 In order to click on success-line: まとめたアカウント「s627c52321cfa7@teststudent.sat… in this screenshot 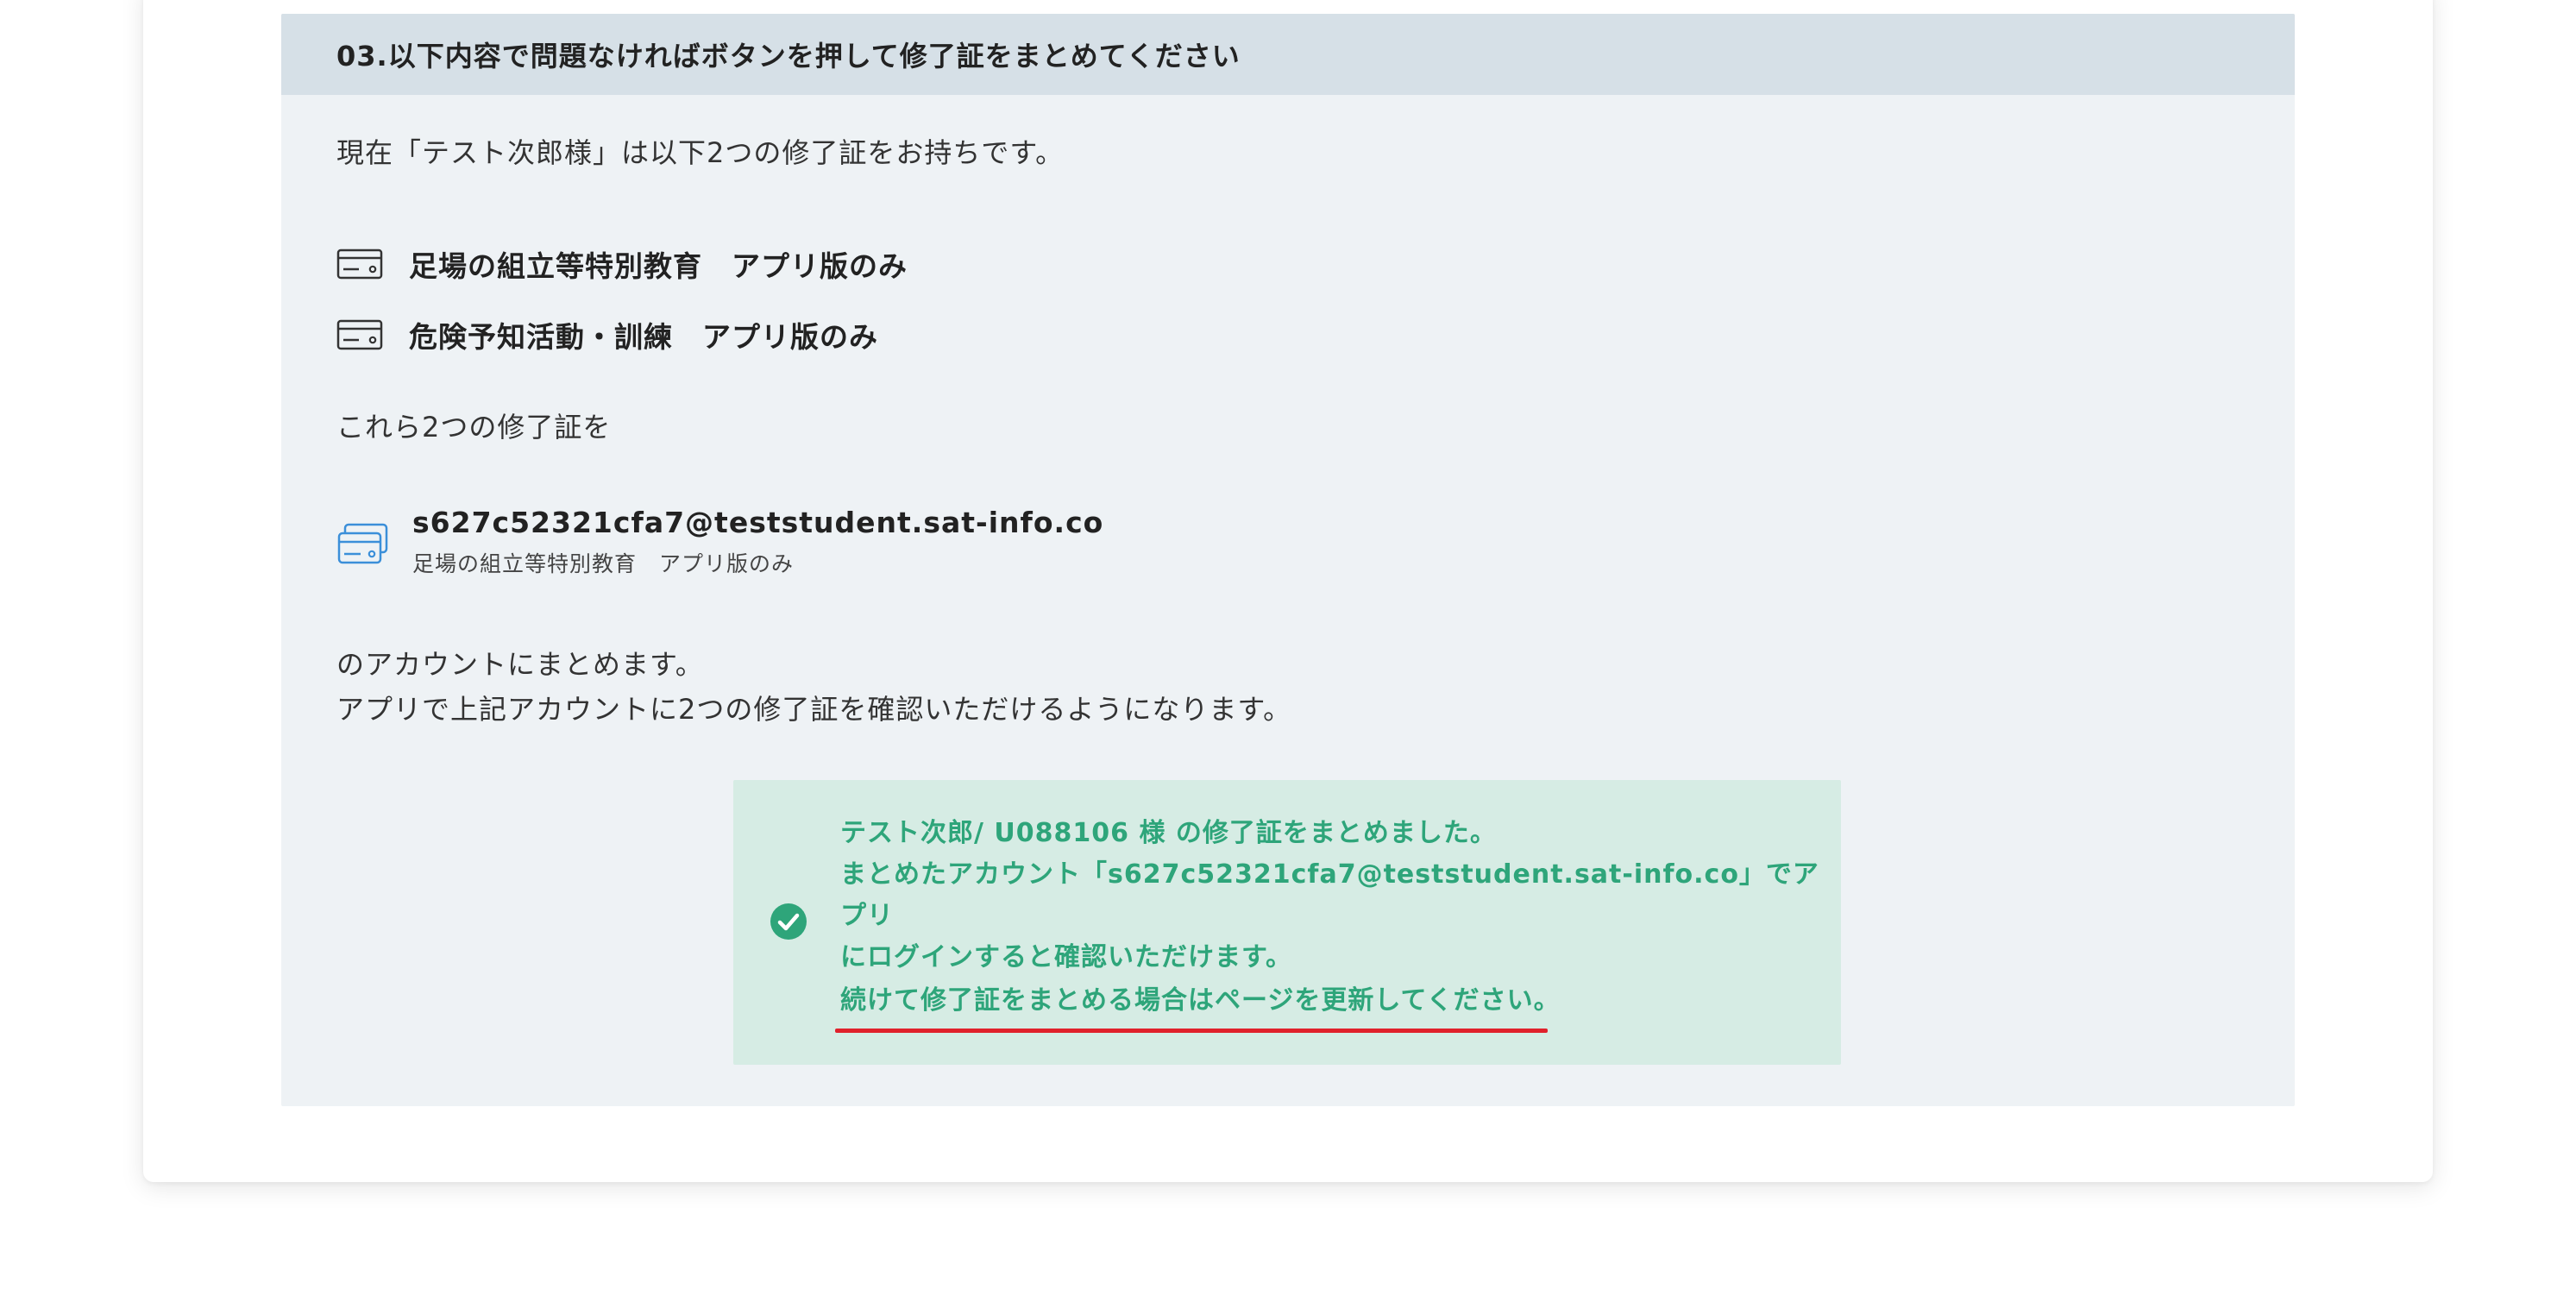, I will do `click(1329, 895)`.